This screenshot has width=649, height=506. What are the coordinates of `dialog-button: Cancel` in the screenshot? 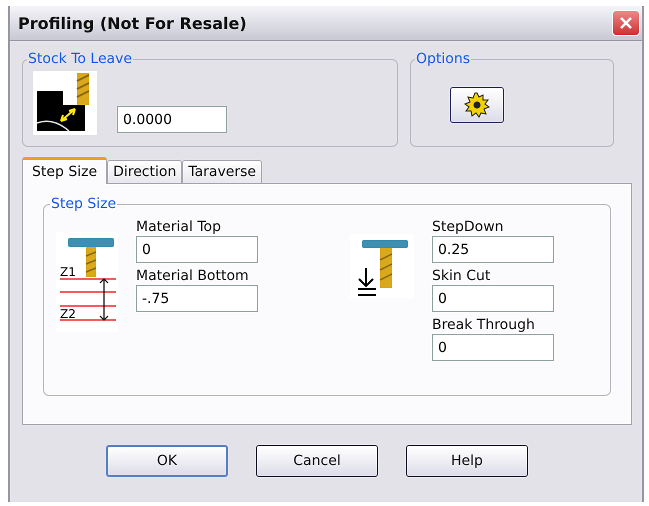 It's located at (317, 461).